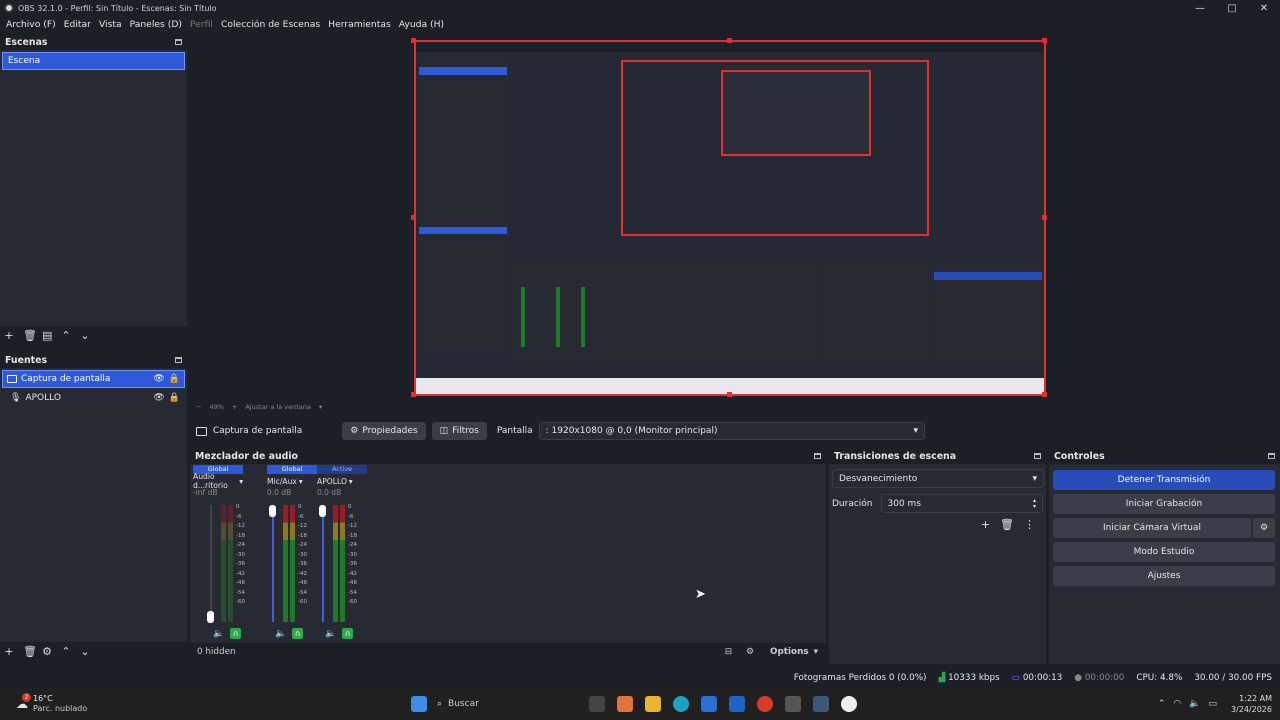  I want to click on windows-start-icon, so click(419, 704).